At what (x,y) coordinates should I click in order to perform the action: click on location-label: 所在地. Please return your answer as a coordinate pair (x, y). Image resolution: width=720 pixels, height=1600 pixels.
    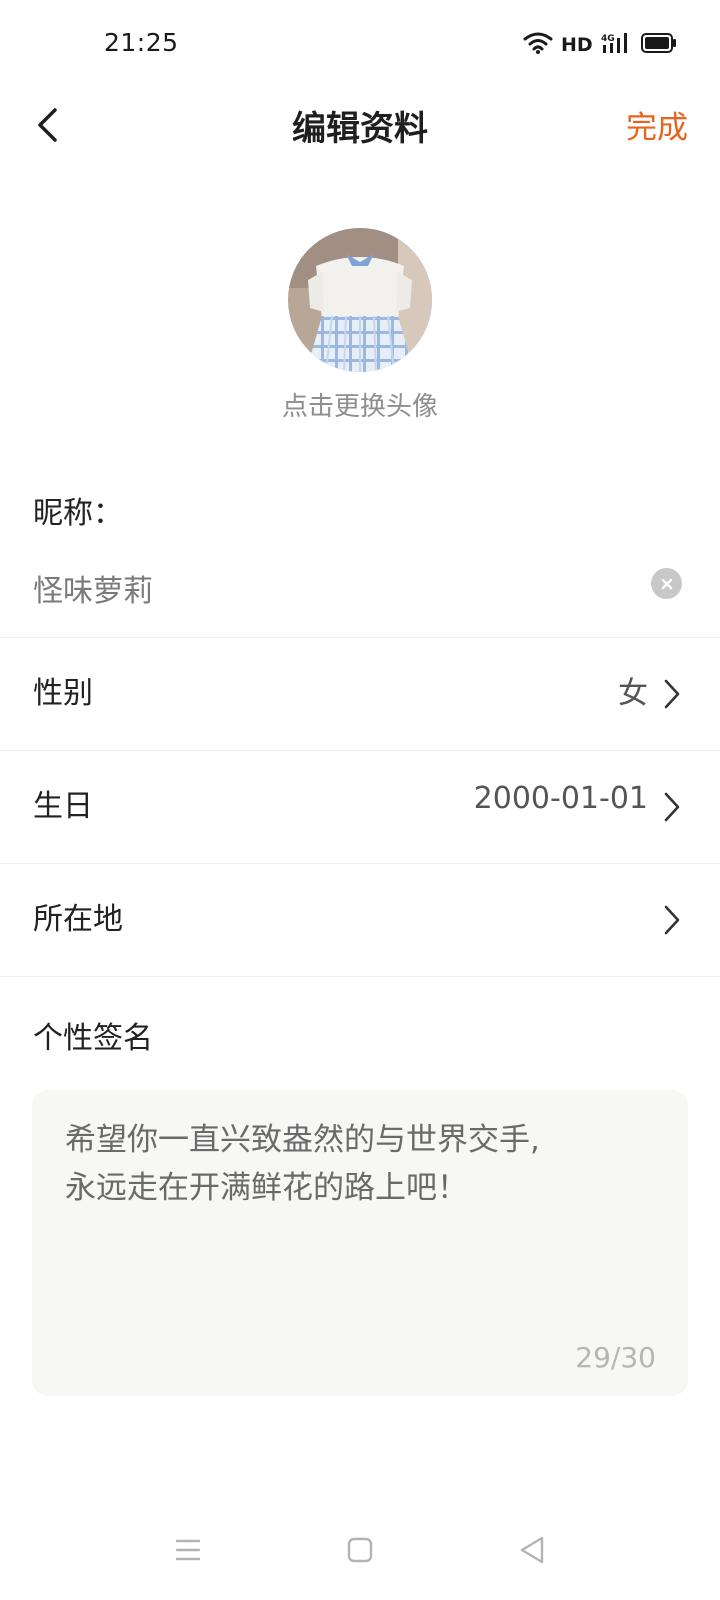
    Looking at the image, I should click on (78, 919).